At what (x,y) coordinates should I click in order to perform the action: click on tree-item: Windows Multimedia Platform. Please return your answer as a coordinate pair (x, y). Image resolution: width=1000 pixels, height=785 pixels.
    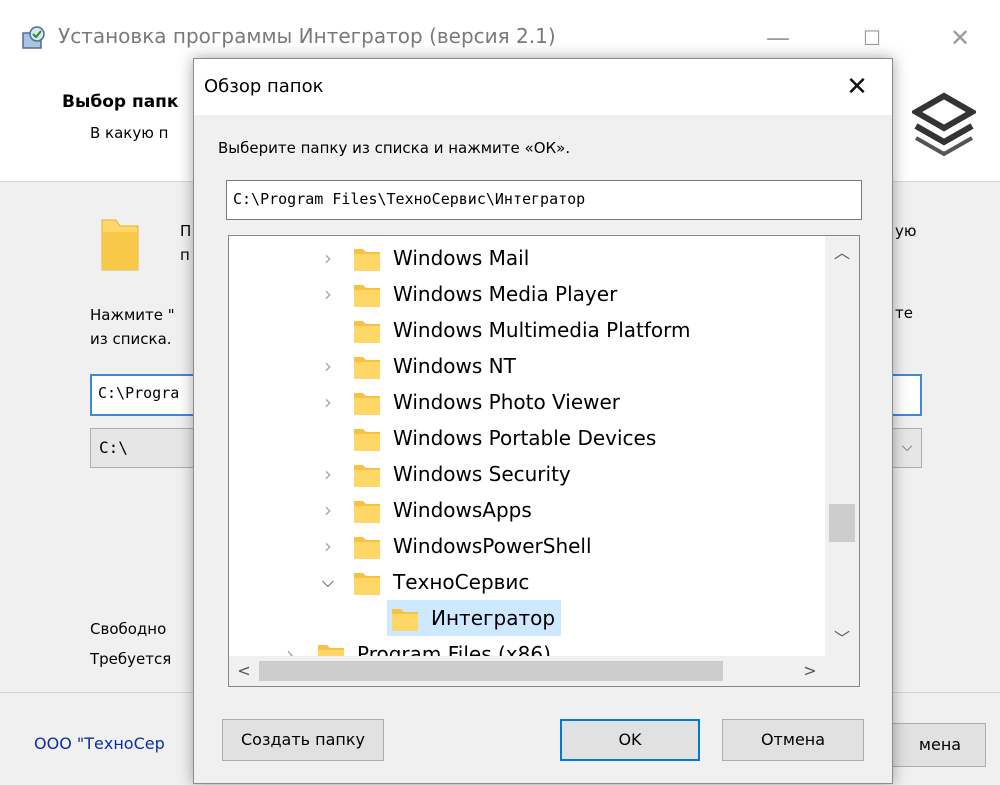
    Looking at the image, I should click on (527, 330).